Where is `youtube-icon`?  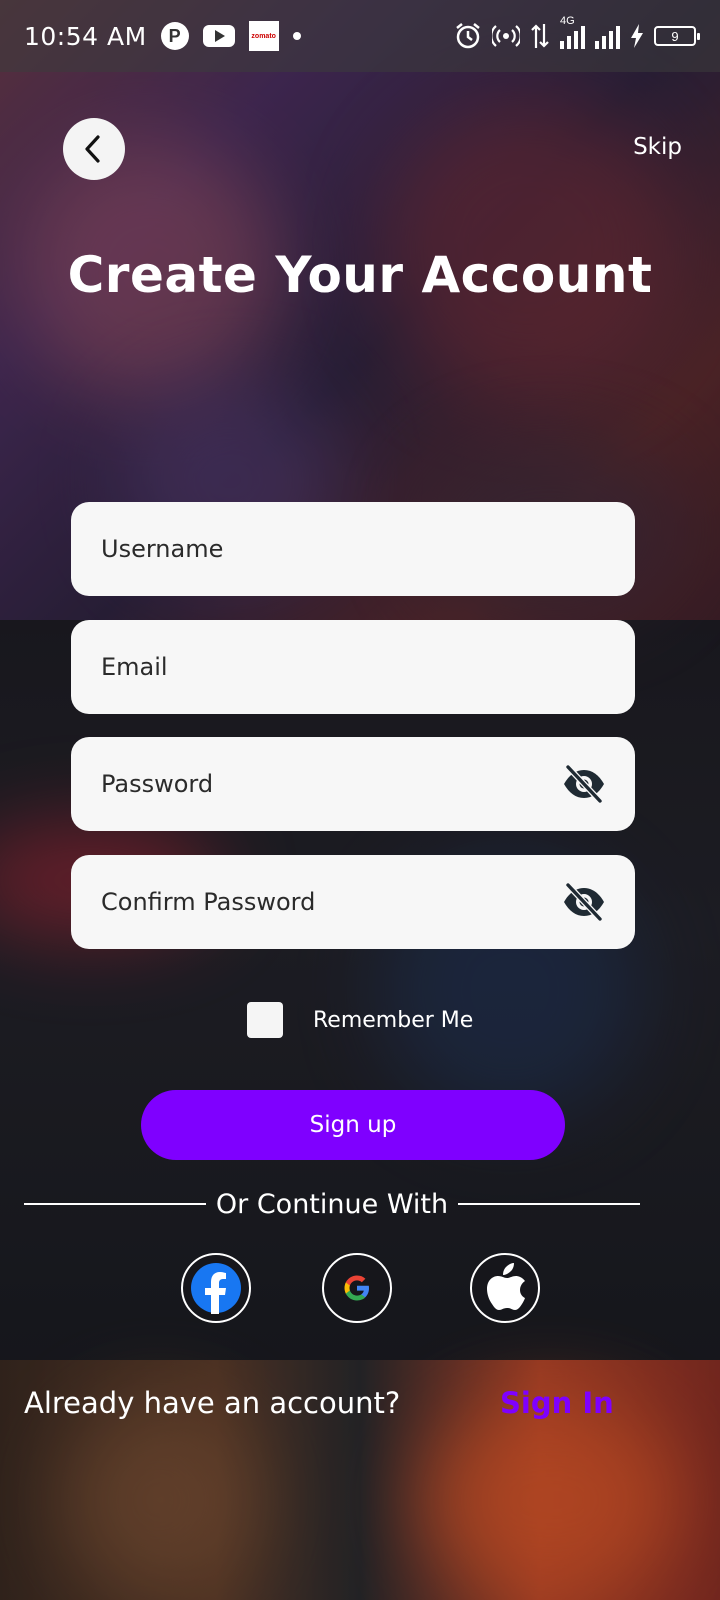
youtube-icon is located at coordinates (218, 36).